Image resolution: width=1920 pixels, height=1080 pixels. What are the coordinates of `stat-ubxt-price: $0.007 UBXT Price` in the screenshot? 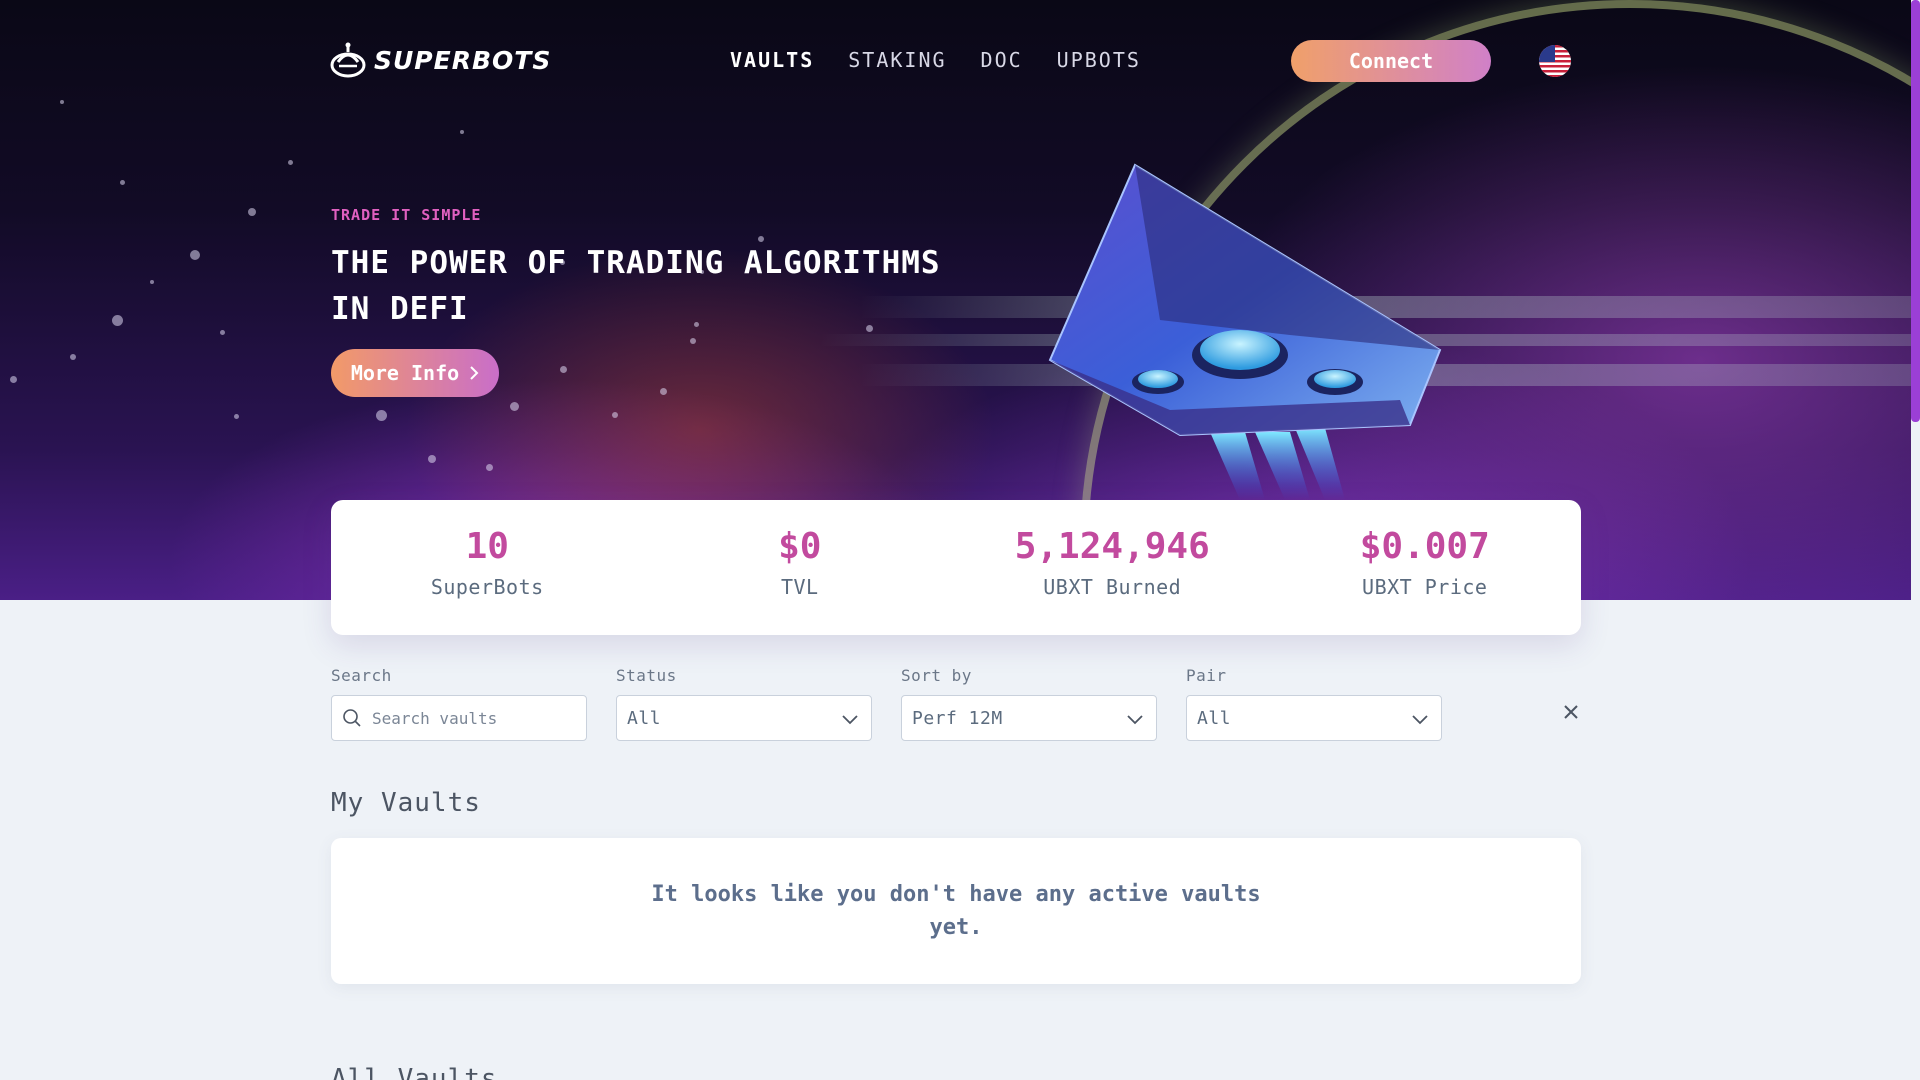 It's located at (1425, 567).